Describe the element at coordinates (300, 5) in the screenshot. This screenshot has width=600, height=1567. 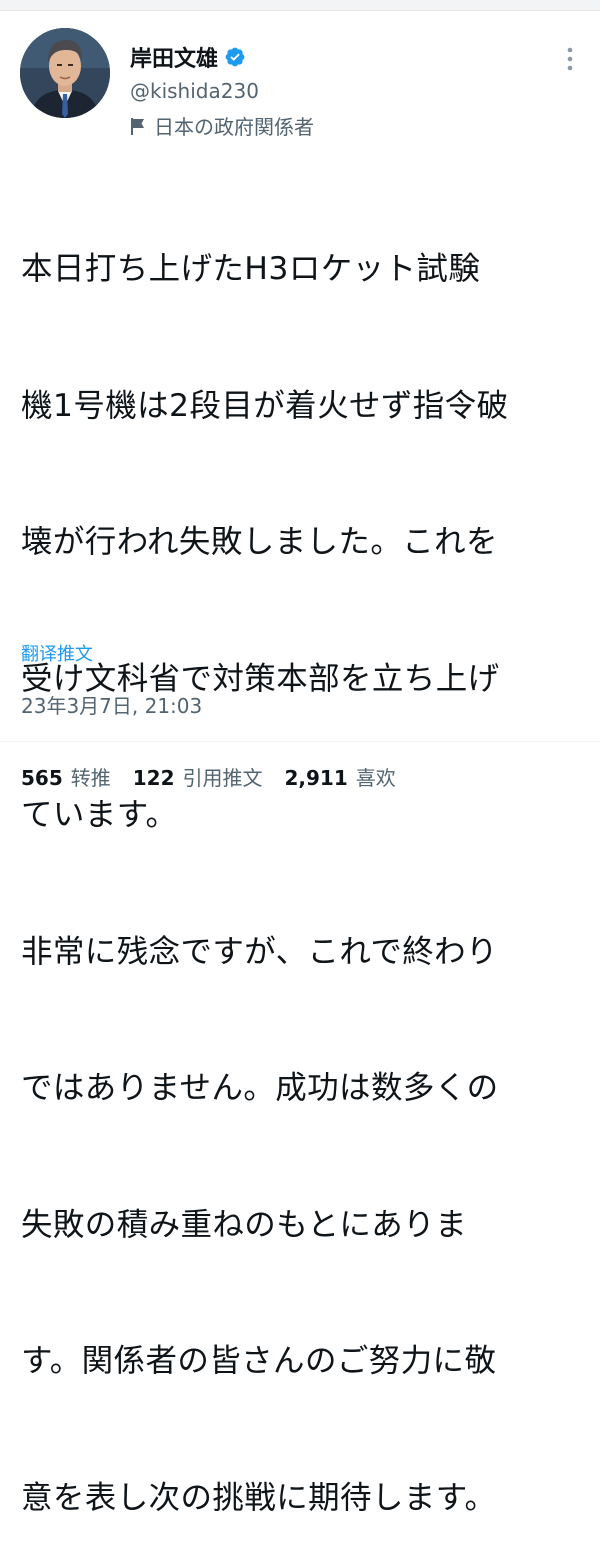
I see `top-divider` at that location.